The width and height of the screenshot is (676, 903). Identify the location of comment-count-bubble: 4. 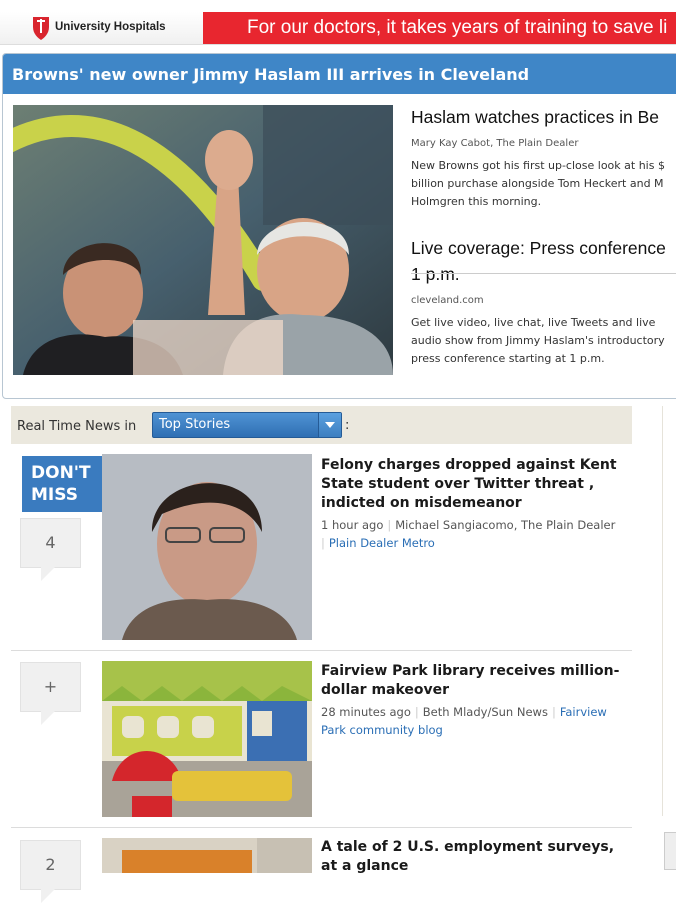
(50, 549).